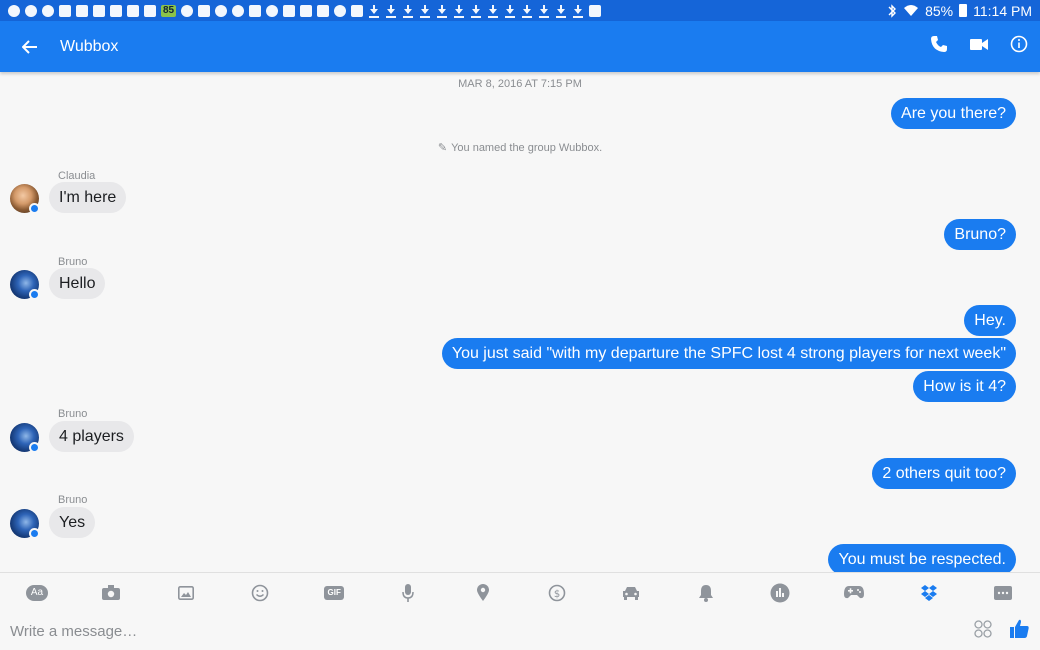  Describe the element at coordinates (922, 558) in the screenshot. I see `outgoing-message: You must be respected.` at that location.